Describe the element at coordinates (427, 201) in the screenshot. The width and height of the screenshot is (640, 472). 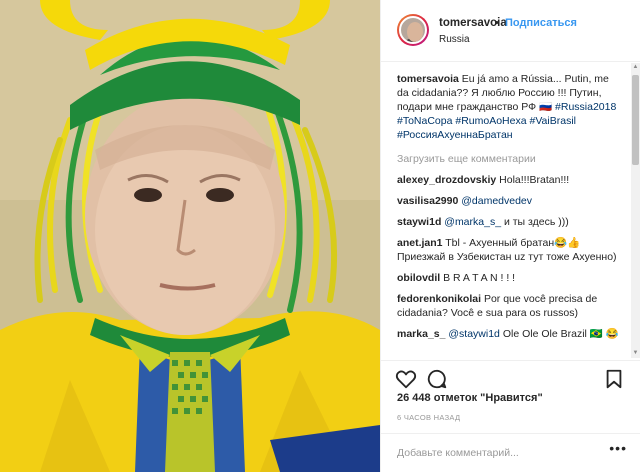
I see `comment-username: vasilisa2990` at that location.